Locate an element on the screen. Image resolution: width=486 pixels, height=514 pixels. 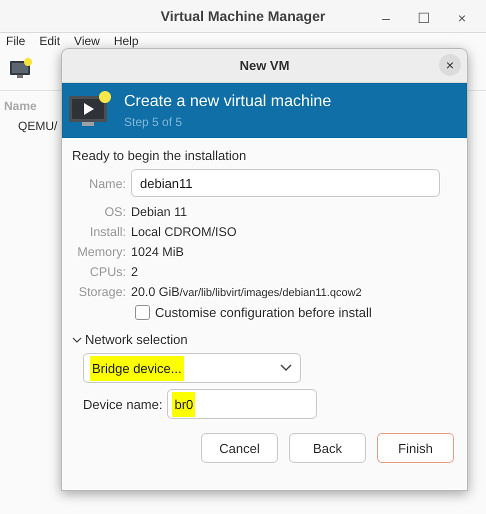
network-expander: Network selection is located at coordinates (264, 339).